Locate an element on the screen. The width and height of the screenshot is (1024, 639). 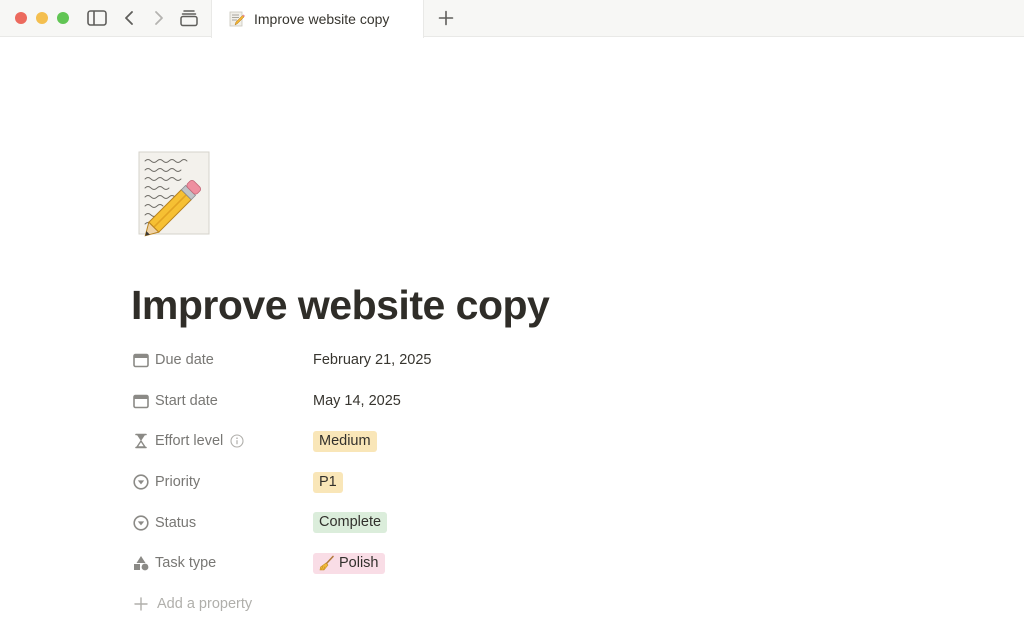
hourglass-icon is located at coordinates (141, 441).